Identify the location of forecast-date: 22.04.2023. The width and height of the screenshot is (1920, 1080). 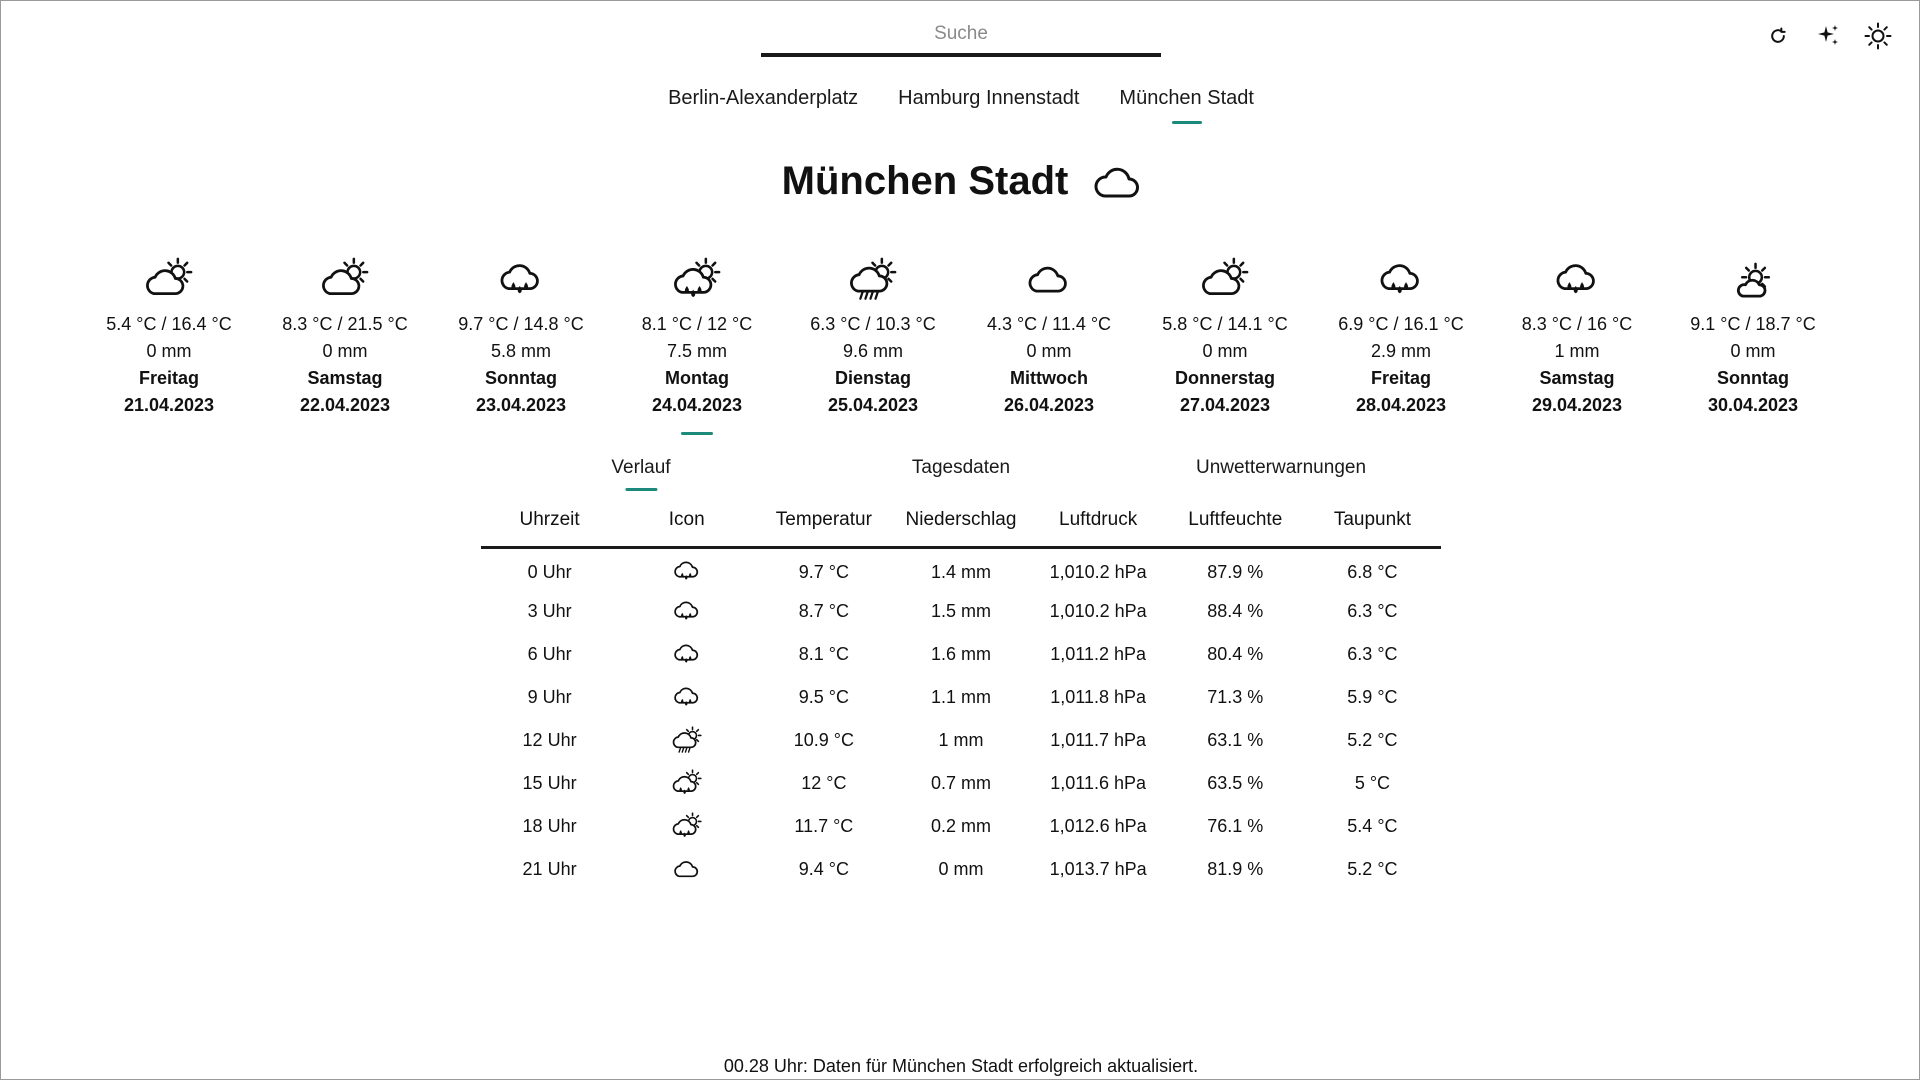
(345, 405).